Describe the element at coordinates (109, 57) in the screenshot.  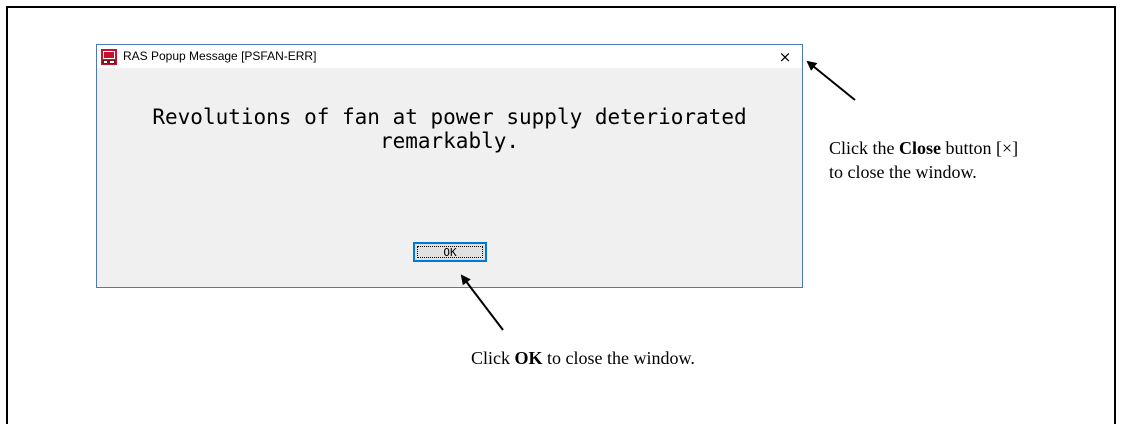
I see `ras-app-icon` at that location.